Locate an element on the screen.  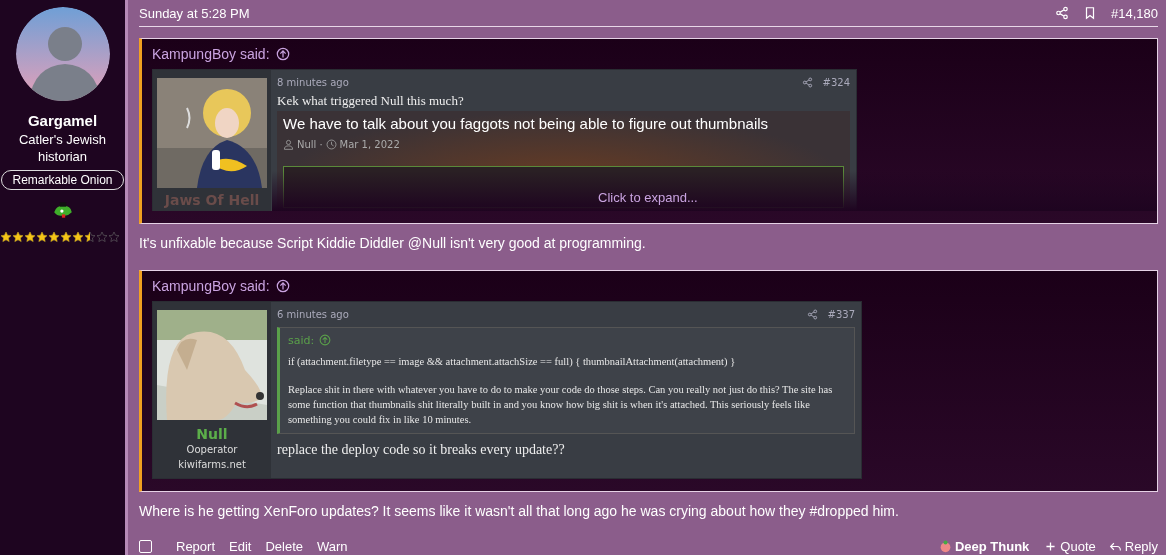
embed-post-number: #324 is located at coordinates (836, 82).